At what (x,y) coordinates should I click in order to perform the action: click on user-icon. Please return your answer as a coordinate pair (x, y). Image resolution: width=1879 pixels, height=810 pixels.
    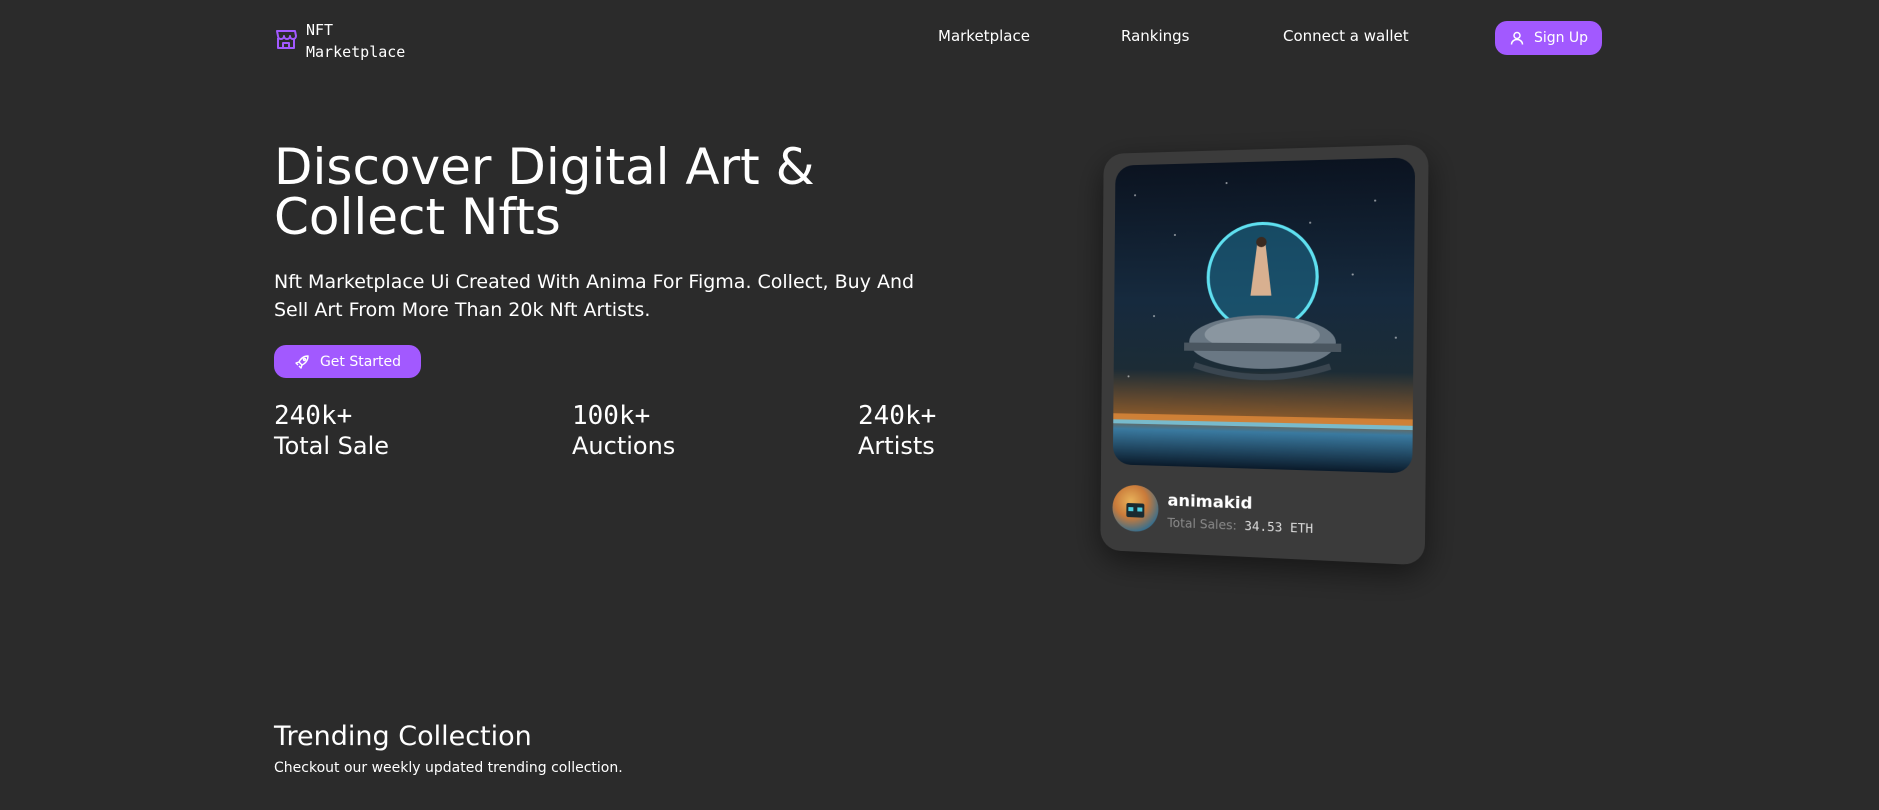
    Looking at the image, I should click on (1517, 38).